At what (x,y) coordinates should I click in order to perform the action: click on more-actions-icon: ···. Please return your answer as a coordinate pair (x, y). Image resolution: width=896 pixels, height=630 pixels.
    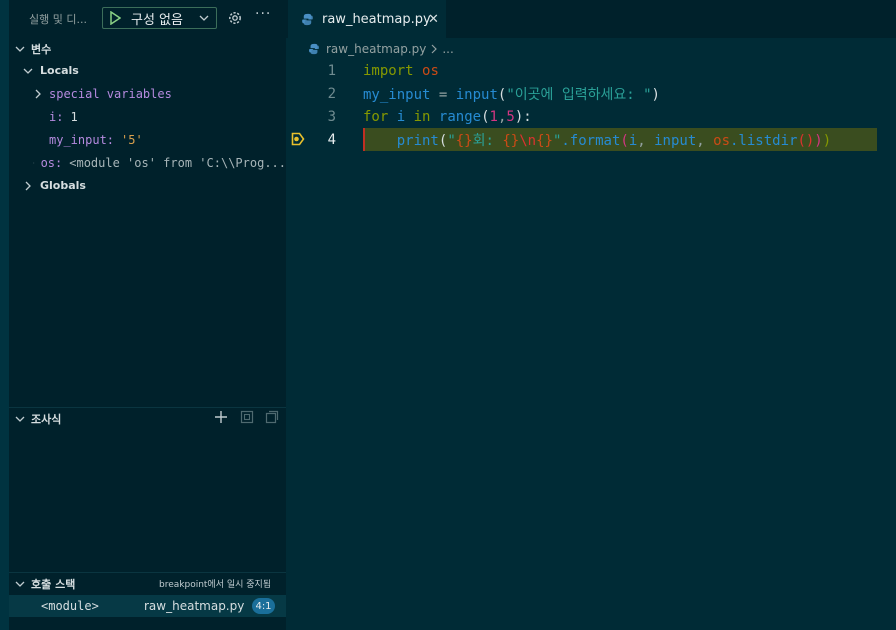
    Looking at the image, I should click on (263, 14).